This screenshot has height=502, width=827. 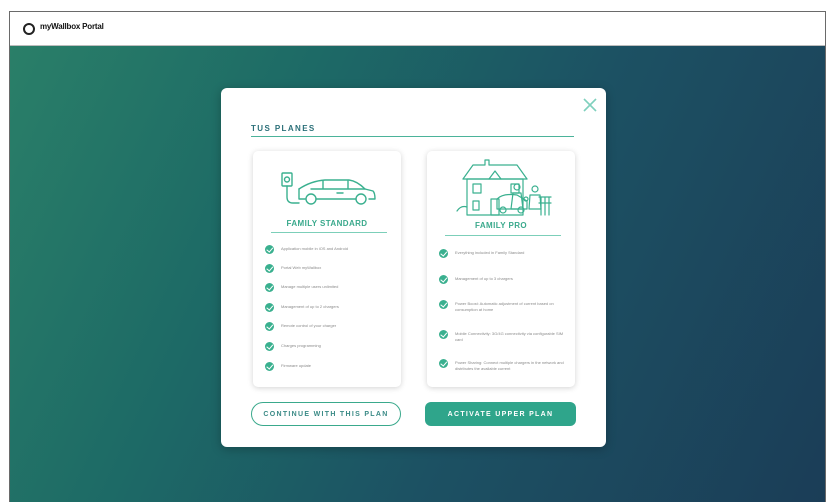 I want to click on feature-item: Remote control of your charger, so click(x=329, y=326).